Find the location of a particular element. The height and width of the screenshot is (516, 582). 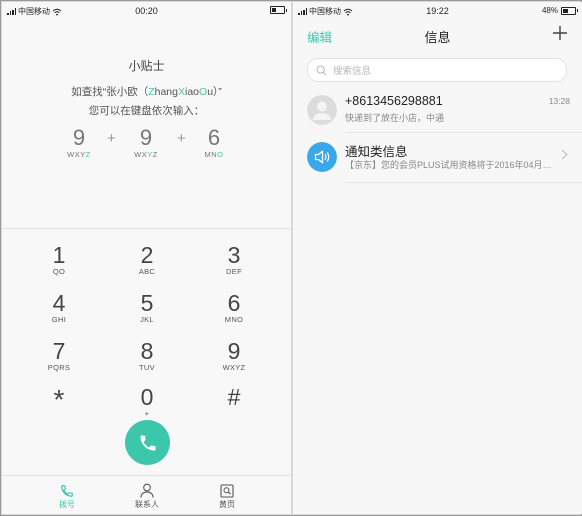

tab-yellow-pages: 黄页 is located at coordinates (227, 496).